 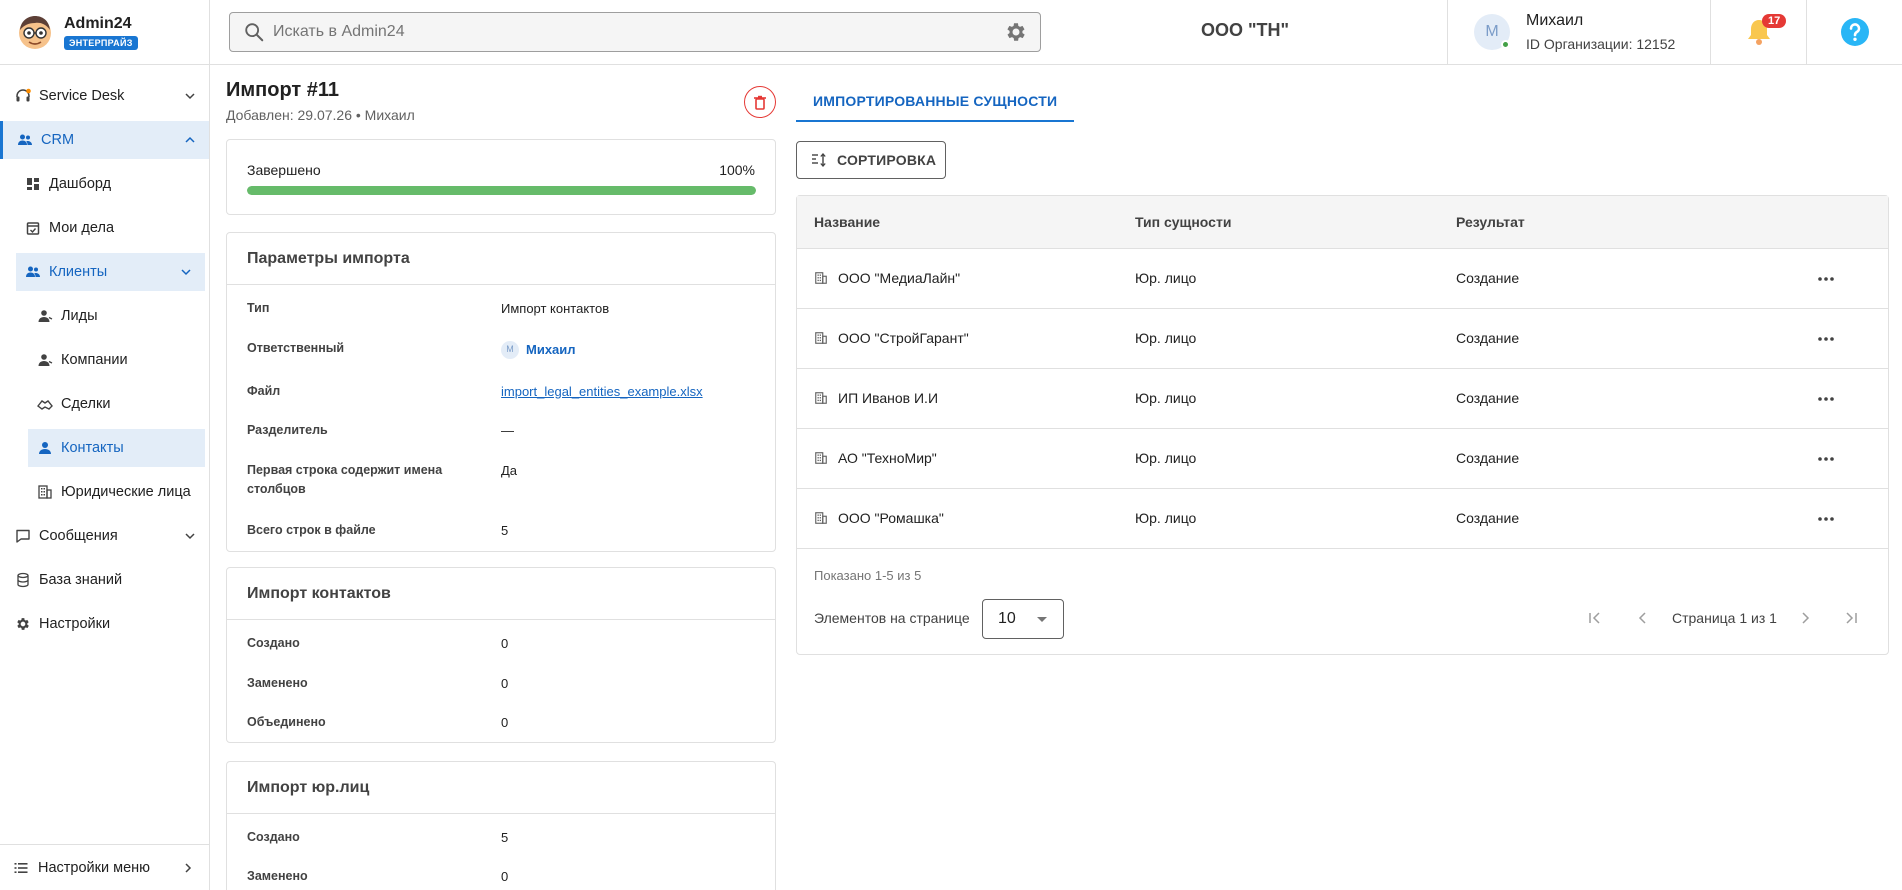 What do you see at coordinates (58, 140) in the screenshot?
I see `sidebar-item-label: CRM` at bounding box center [58, 140].